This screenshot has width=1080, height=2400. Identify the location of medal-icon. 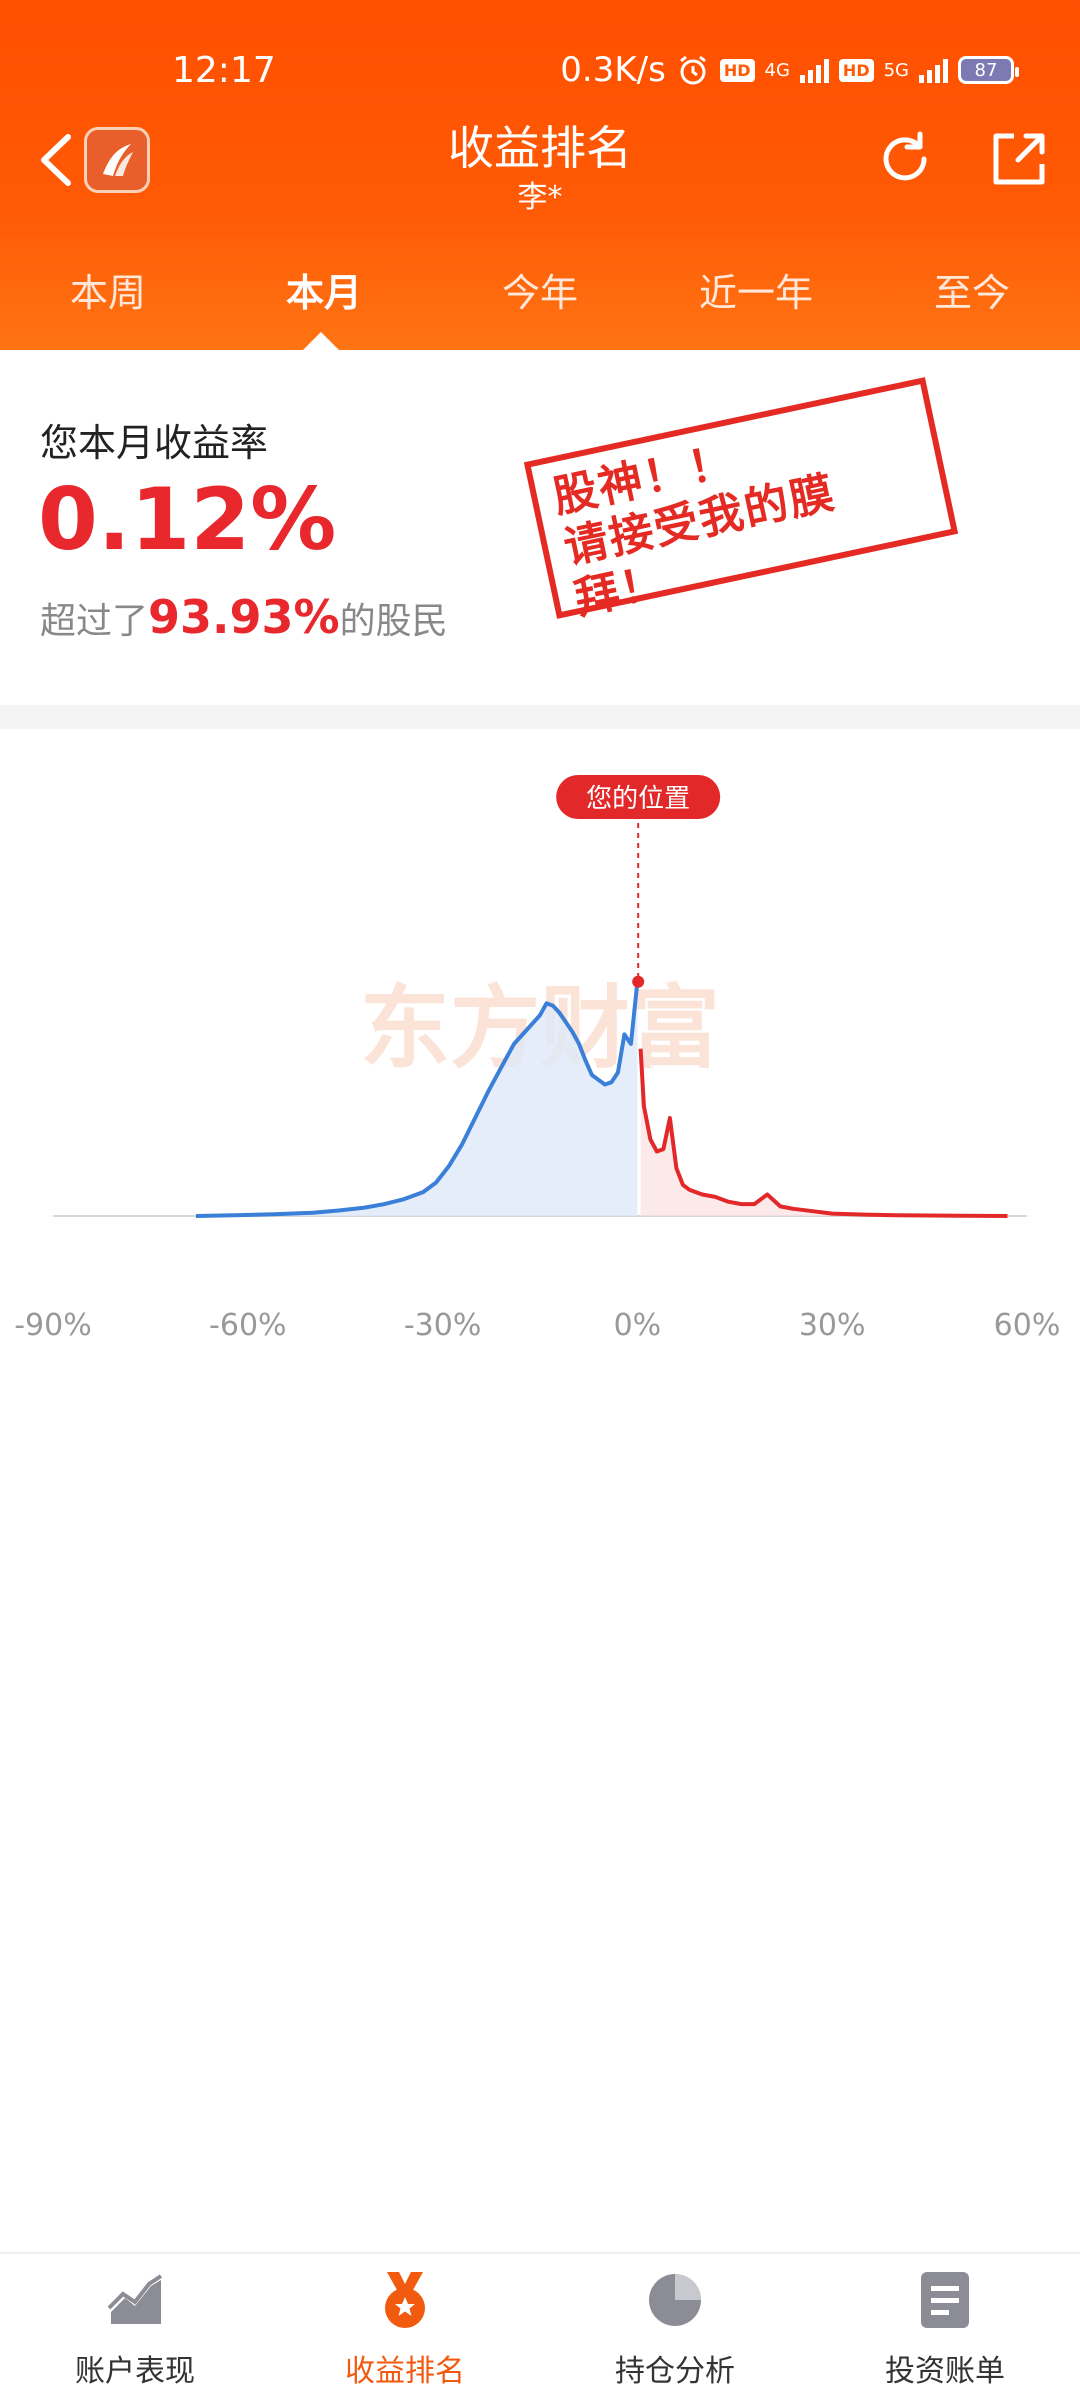
(405, 2300).